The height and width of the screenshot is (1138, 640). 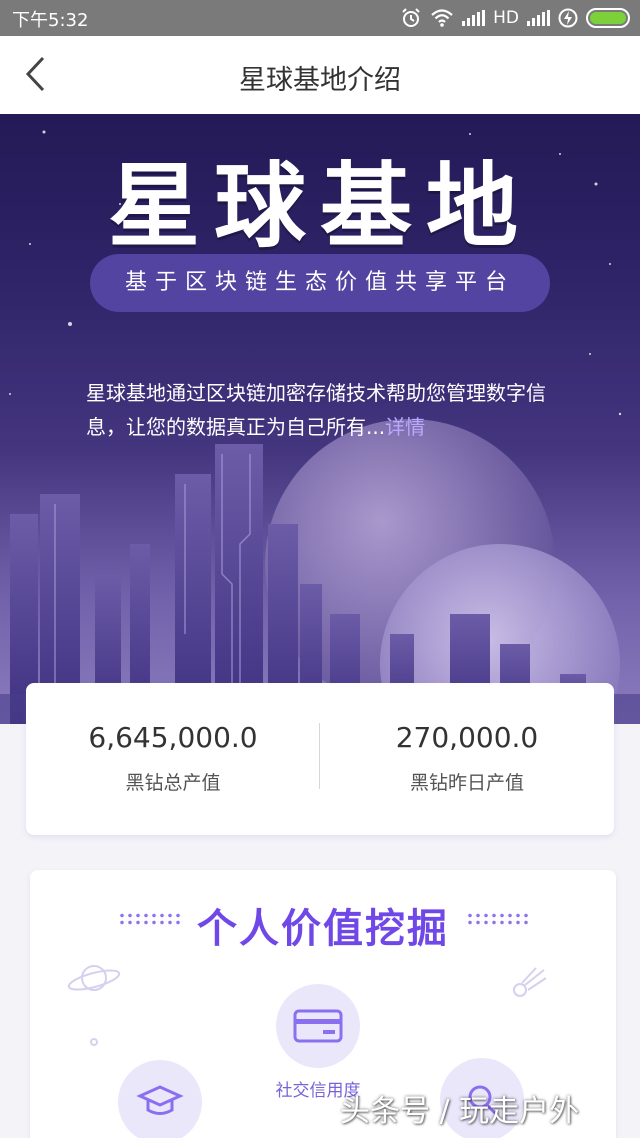 I want to click on hero-title: 星球基地, so click(x=319, y=206).